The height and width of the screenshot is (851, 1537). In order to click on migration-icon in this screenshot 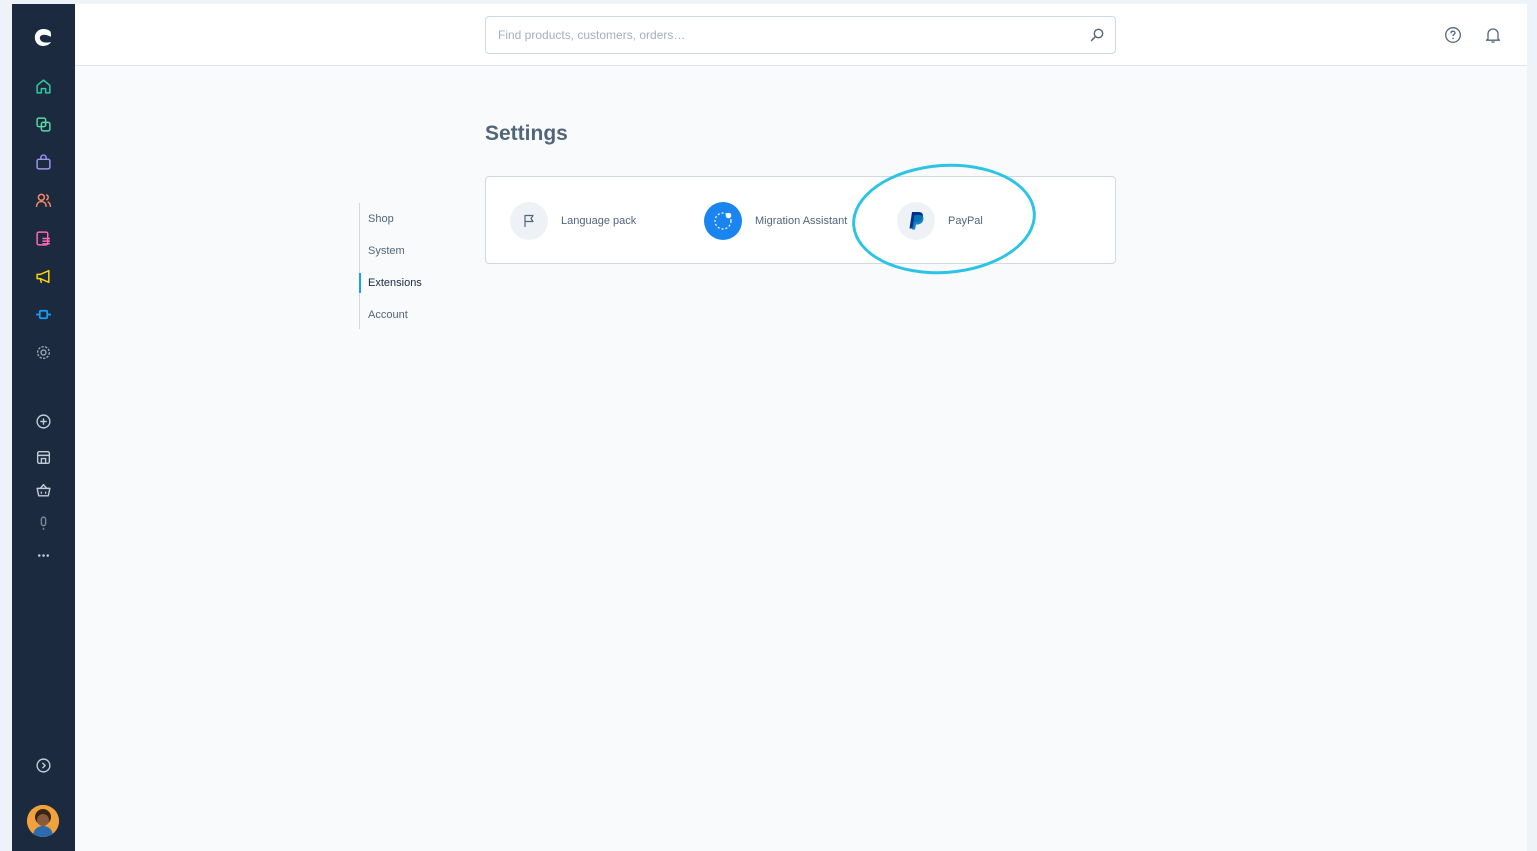, I will do `click(723, 221)`.